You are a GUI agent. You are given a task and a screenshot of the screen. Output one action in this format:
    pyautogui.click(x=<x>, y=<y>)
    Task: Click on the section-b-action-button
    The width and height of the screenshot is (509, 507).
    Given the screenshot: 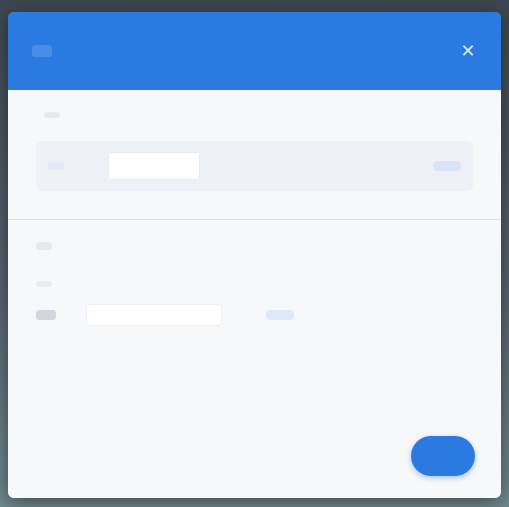 What is the action you would take?
    pyautogui.click(x=280, y=315)
    